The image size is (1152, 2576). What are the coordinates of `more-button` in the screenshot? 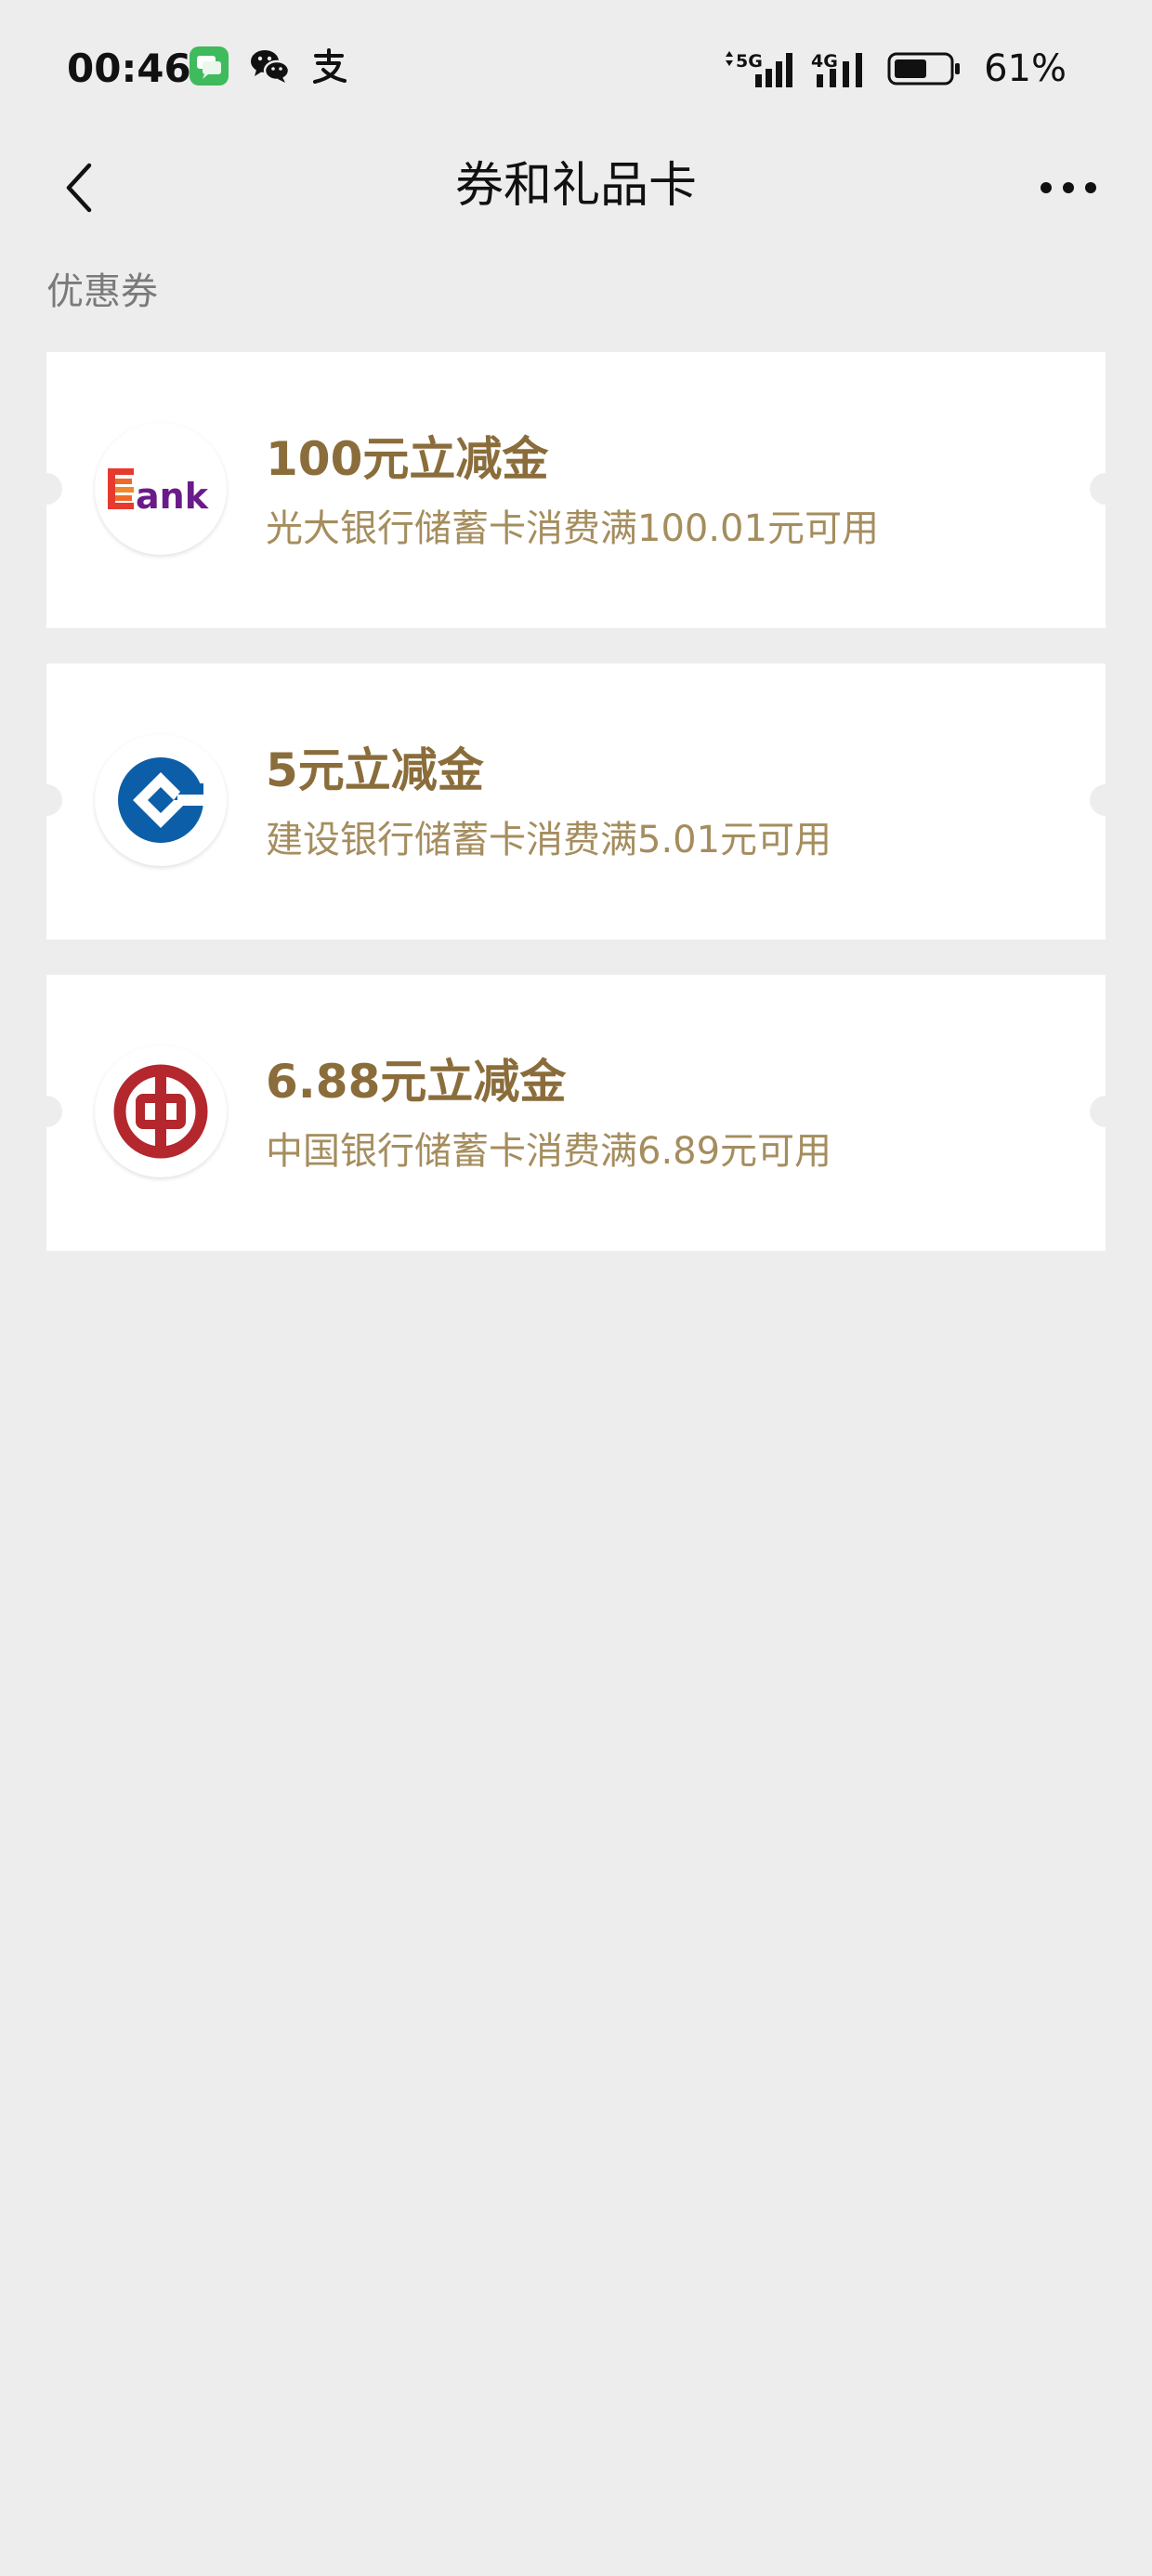 It's located at (1068, 187).